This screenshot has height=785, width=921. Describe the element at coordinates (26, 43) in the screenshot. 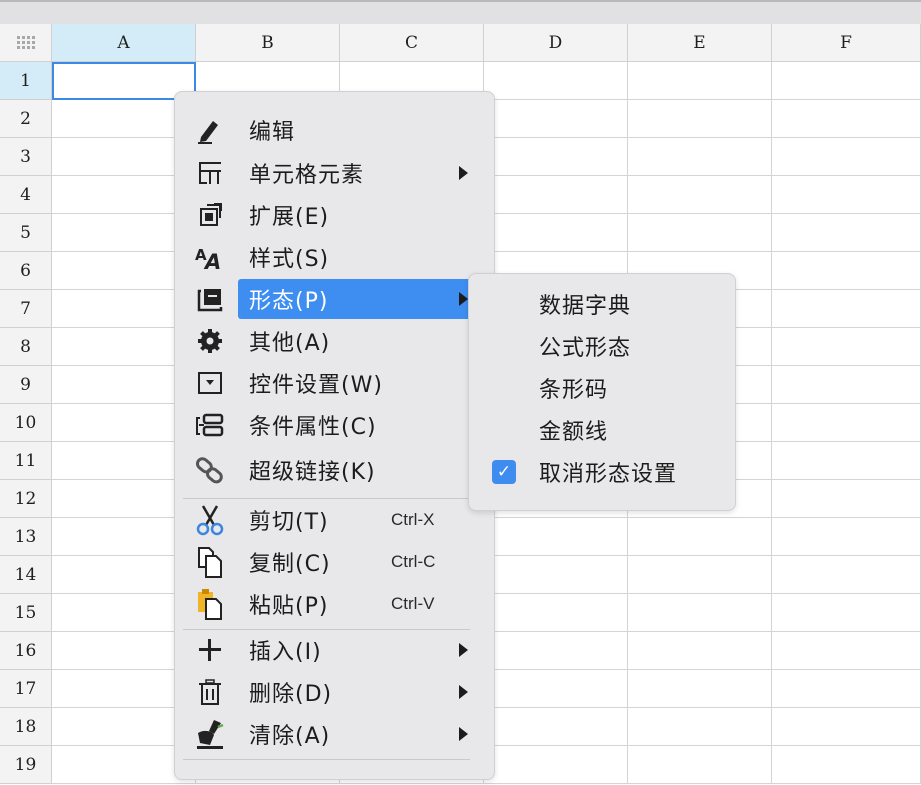

I see `select-all-corner` at that location.